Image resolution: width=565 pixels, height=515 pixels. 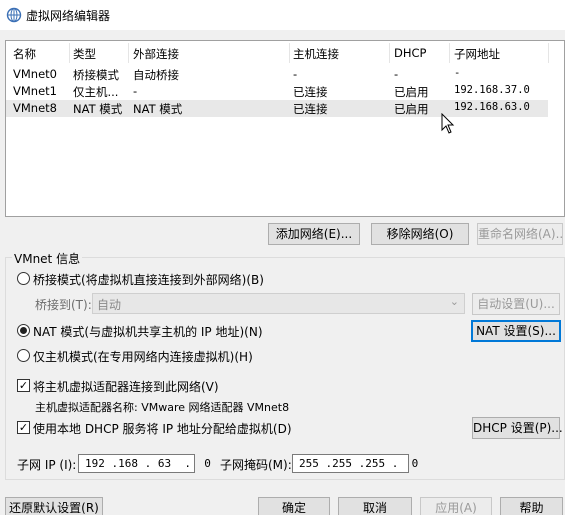 What do you see at coordinates (23, 355) in the screenshot?
I see `host-only-mode-radio` at bounding box center [23, 355].